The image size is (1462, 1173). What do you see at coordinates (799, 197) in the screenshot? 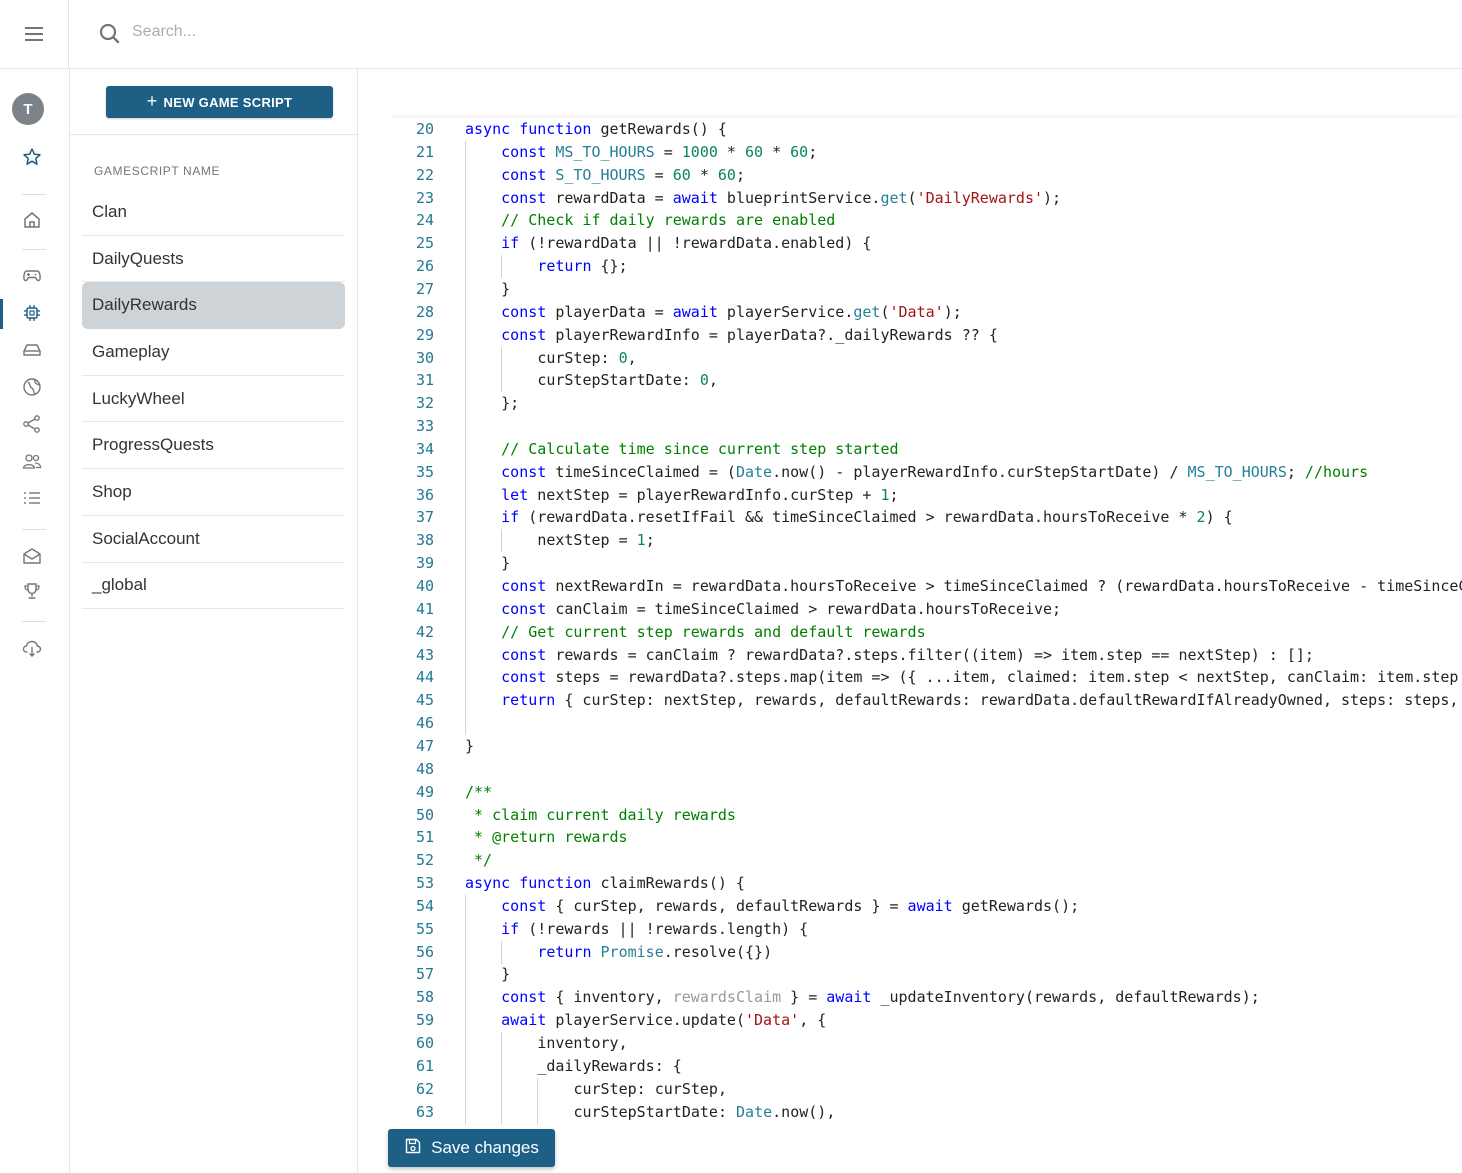
I see `code-token: blueprintService.` at bounding box center [799, 197].